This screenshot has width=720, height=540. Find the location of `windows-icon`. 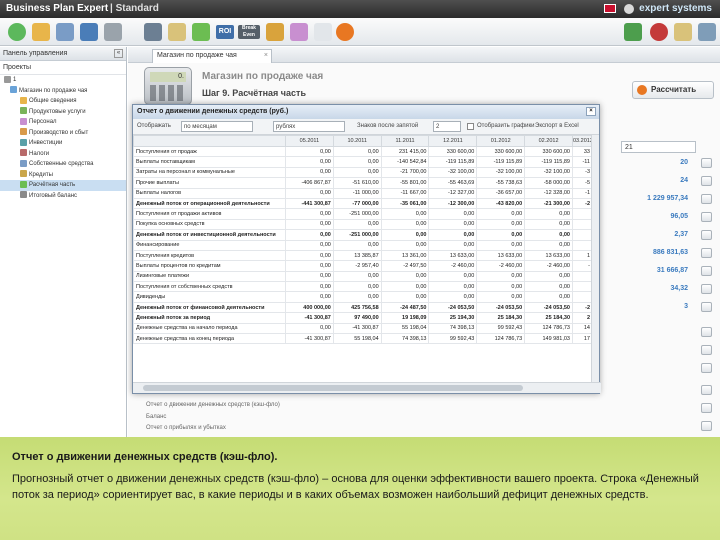

windows-icon is located at coordinates (65, 32).